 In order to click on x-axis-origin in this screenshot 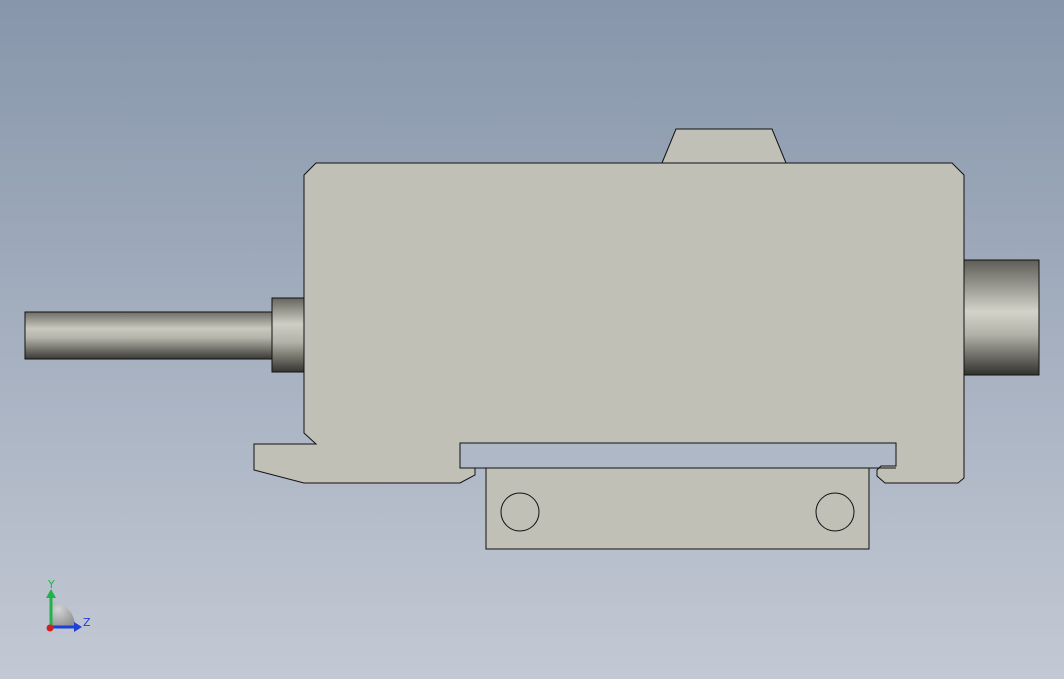, I will do `click(50, 628)`.